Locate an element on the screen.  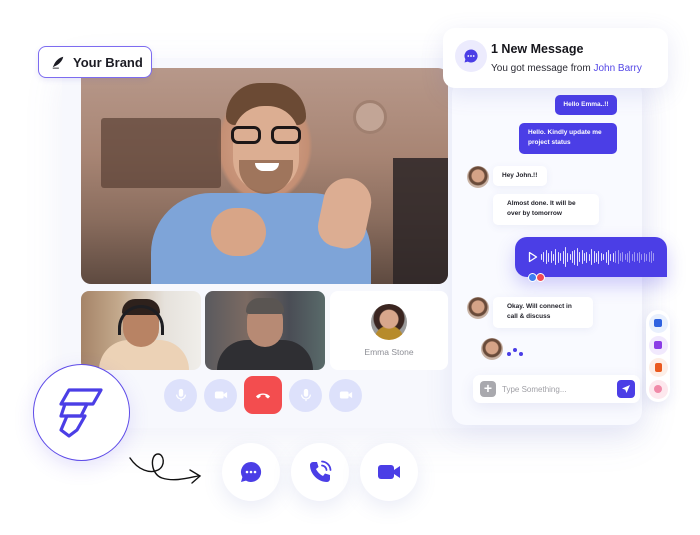
play-icon is located at coordinates (533, 257).